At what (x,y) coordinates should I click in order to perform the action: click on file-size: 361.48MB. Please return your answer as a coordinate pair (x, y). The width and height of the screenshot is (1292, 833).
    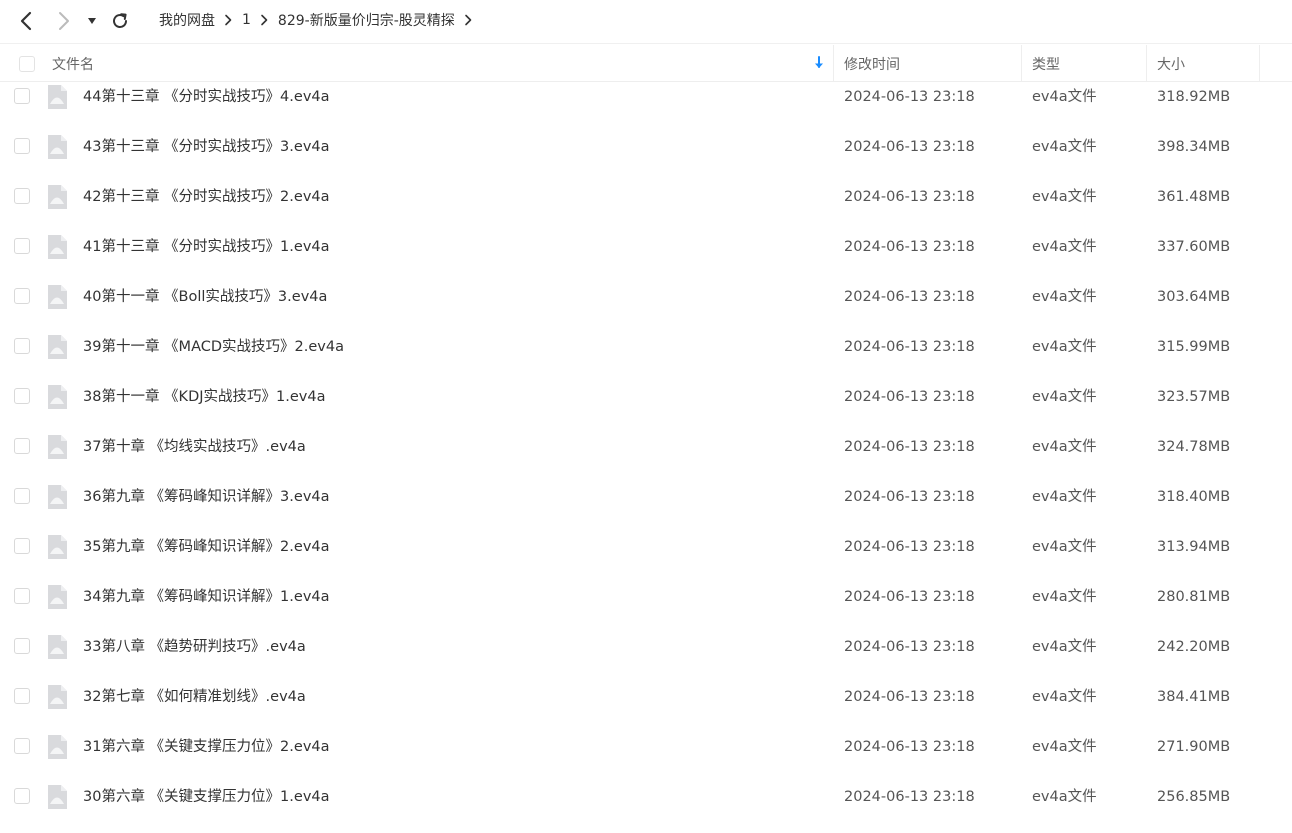
    Looking at the image, I should click on (1194, 197).